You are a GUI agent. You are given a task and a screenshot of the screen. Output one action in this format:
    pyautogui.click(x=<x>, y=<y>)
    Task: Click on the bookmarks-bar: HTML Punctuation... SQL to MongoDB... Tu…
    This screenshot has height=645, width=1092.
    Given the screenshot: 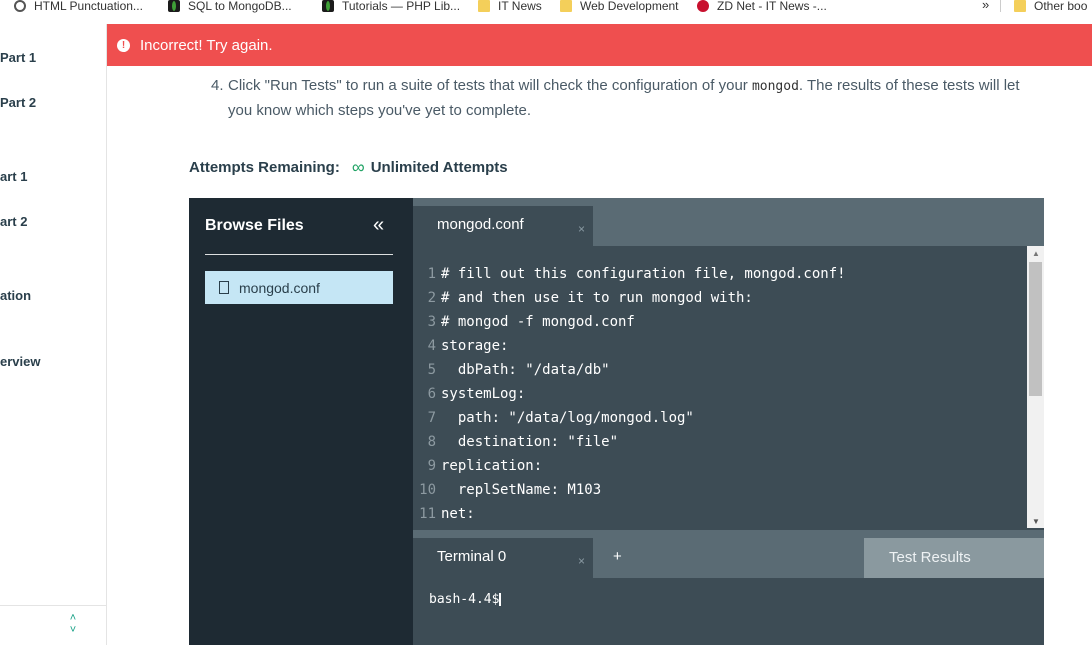 What is the action you would take?
    pyautogui.click(x=546, y=7)
    